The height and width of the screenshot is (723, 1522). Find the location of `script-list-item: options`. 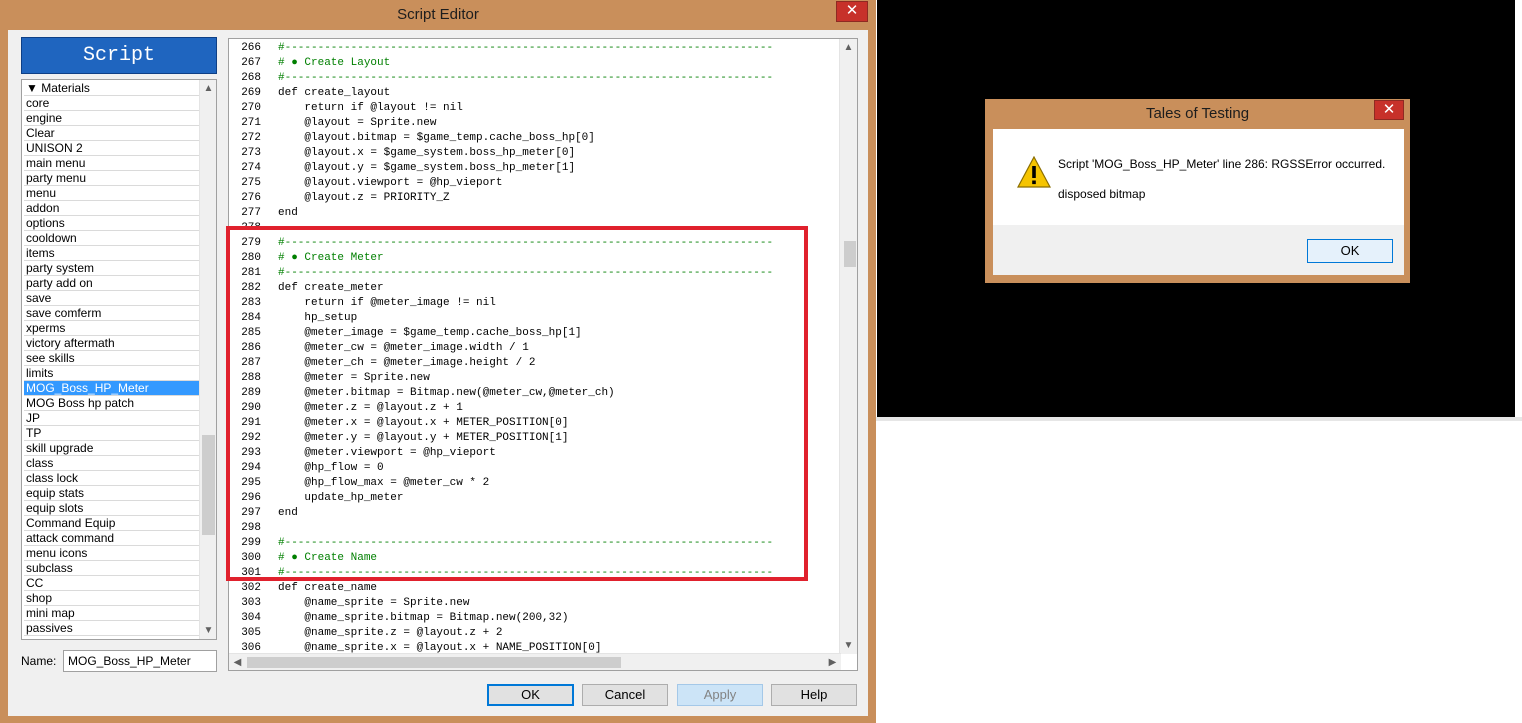

script-list-item: options is located at coordinates (111, 223).